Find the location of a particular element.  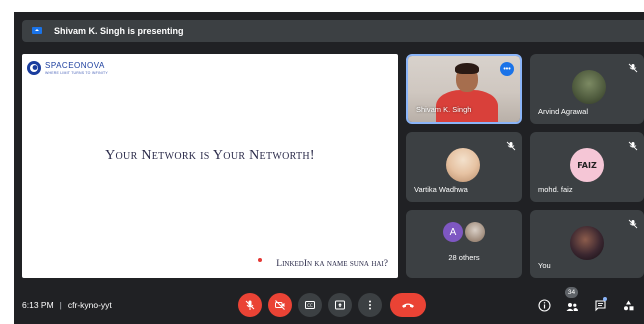

meeting-tools: 34 is located at coordinates (584, 302).